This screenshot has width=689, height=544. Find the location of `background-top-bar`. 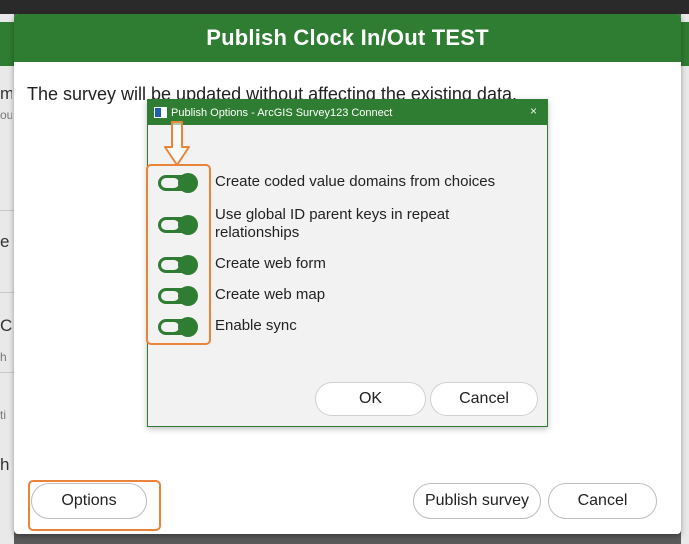

background-top-bar is located at coordinates (344, 7).